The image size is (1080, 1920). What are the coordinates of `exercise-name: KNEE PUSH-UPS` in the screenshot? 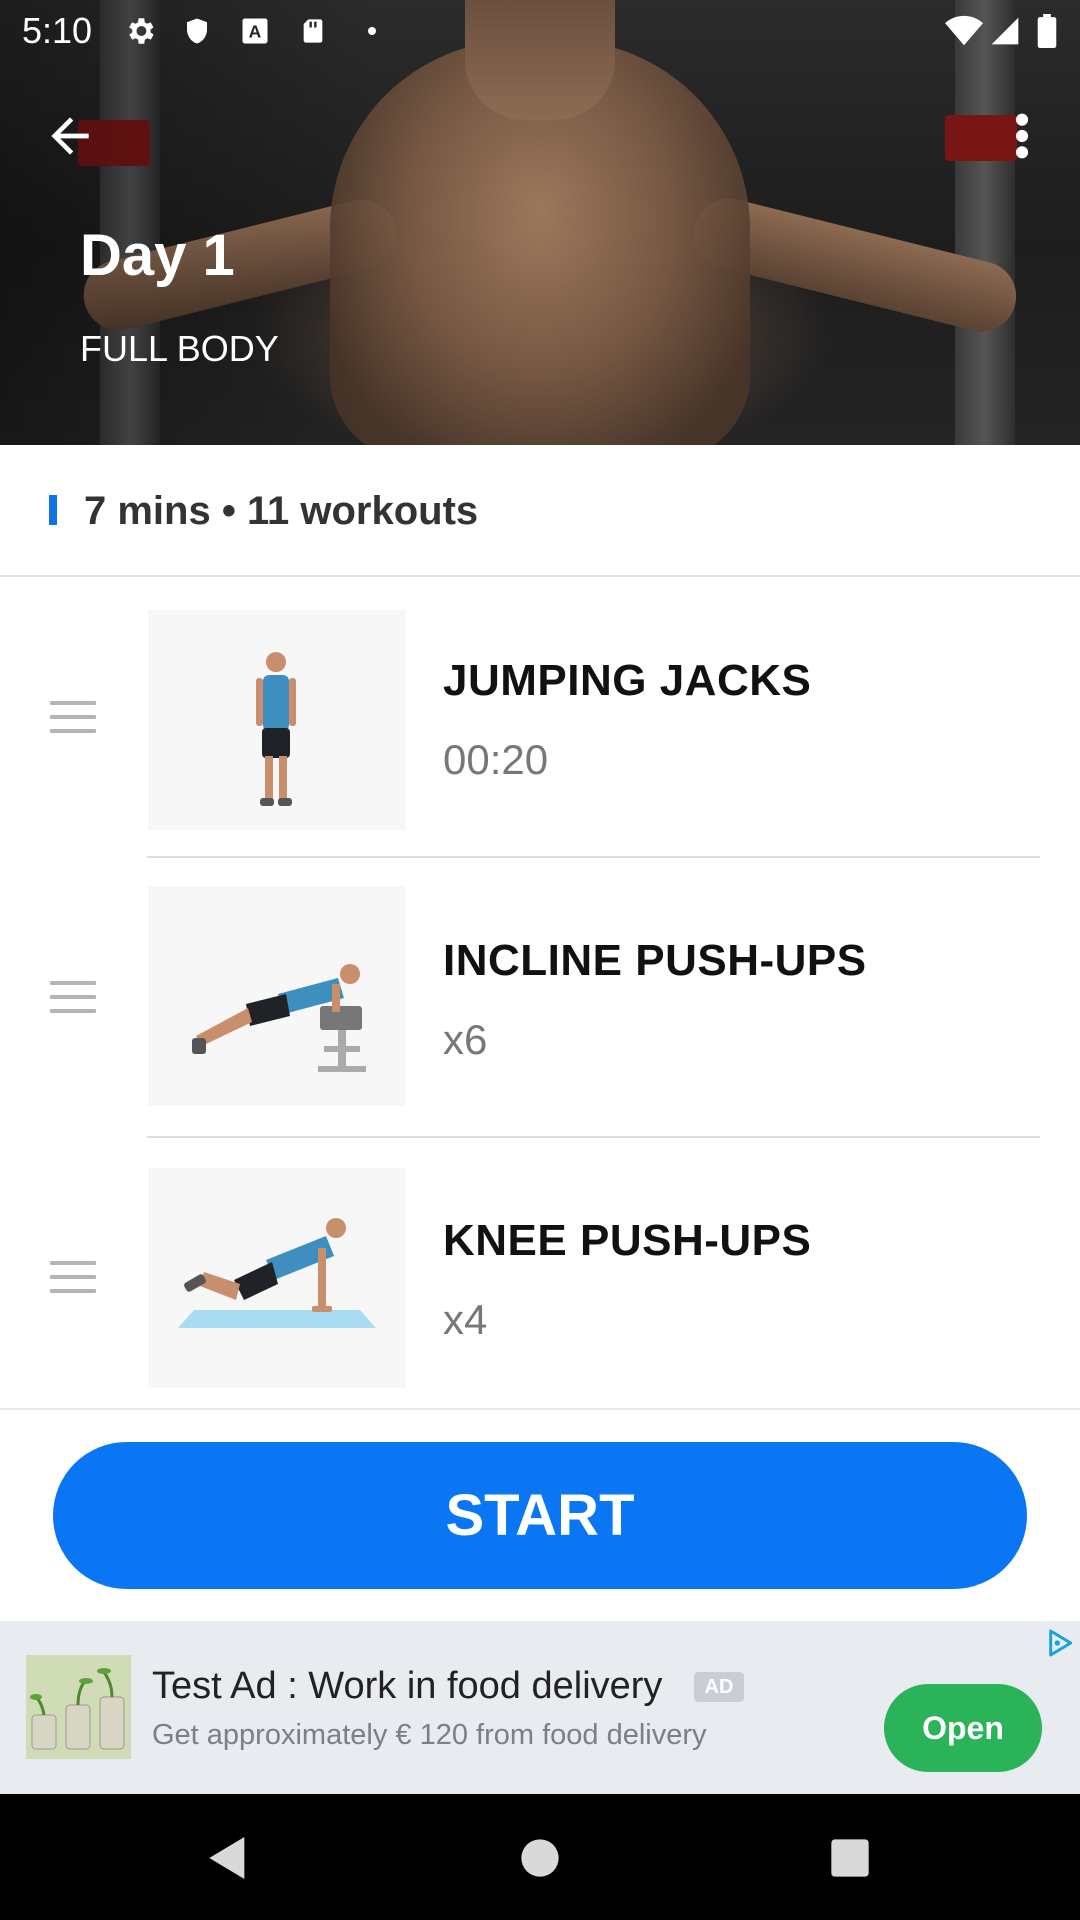 It's located at (627, 1240).